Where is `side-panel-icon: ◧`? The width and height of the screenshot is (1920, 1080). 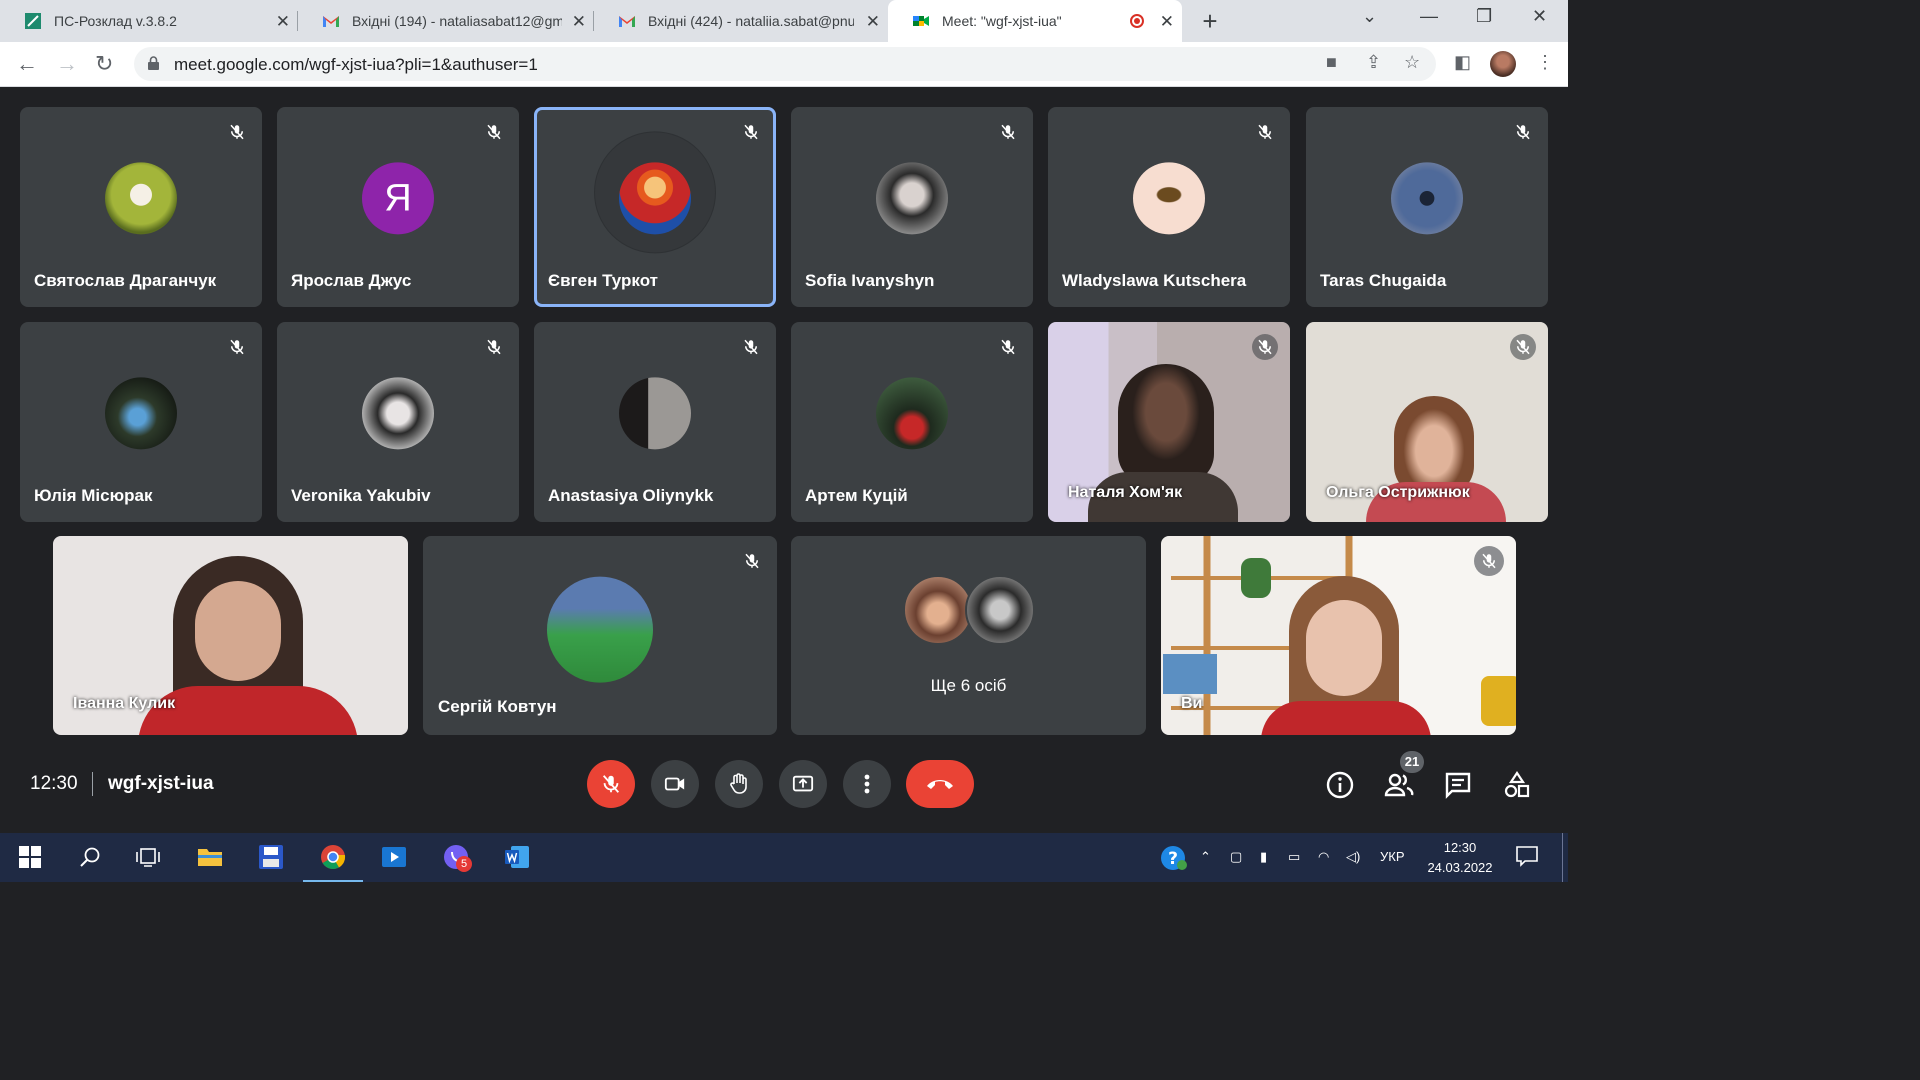 side-panel-icon: ◧ is located at coordinates (1462, 62).